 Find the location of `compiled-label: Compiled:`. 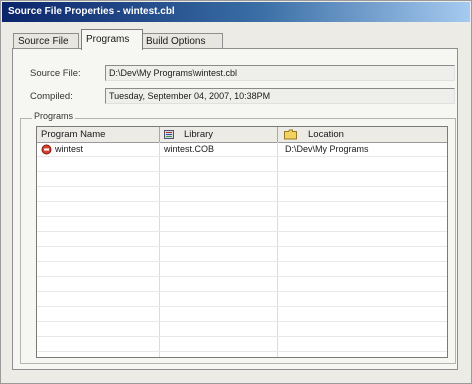

compiled-label: Compiled: is located at coordinates (51, 96).